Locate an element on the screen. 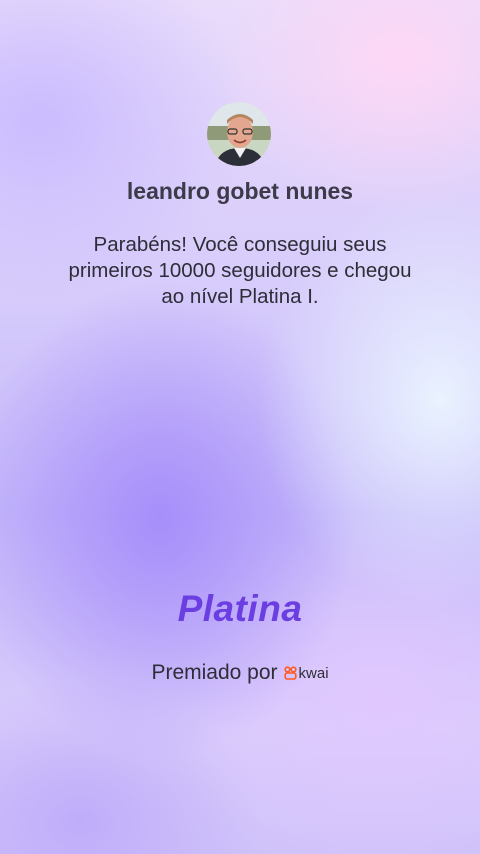 The height and width of the screenshot is (854, 480). awarded-by: Premiado por kwai is located at coordinates (240, 673).